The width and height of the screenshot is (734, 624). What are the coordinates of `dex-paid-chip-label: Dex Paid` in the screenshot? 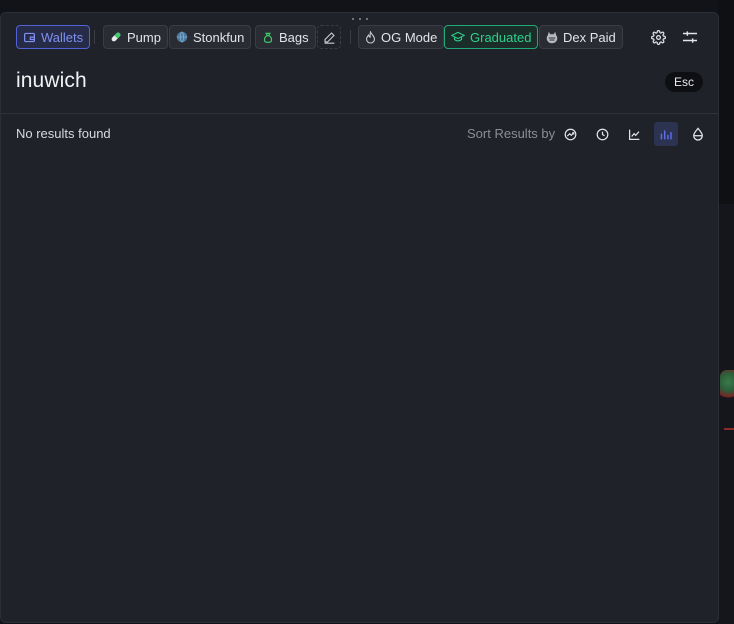 It's located at (589, 37).